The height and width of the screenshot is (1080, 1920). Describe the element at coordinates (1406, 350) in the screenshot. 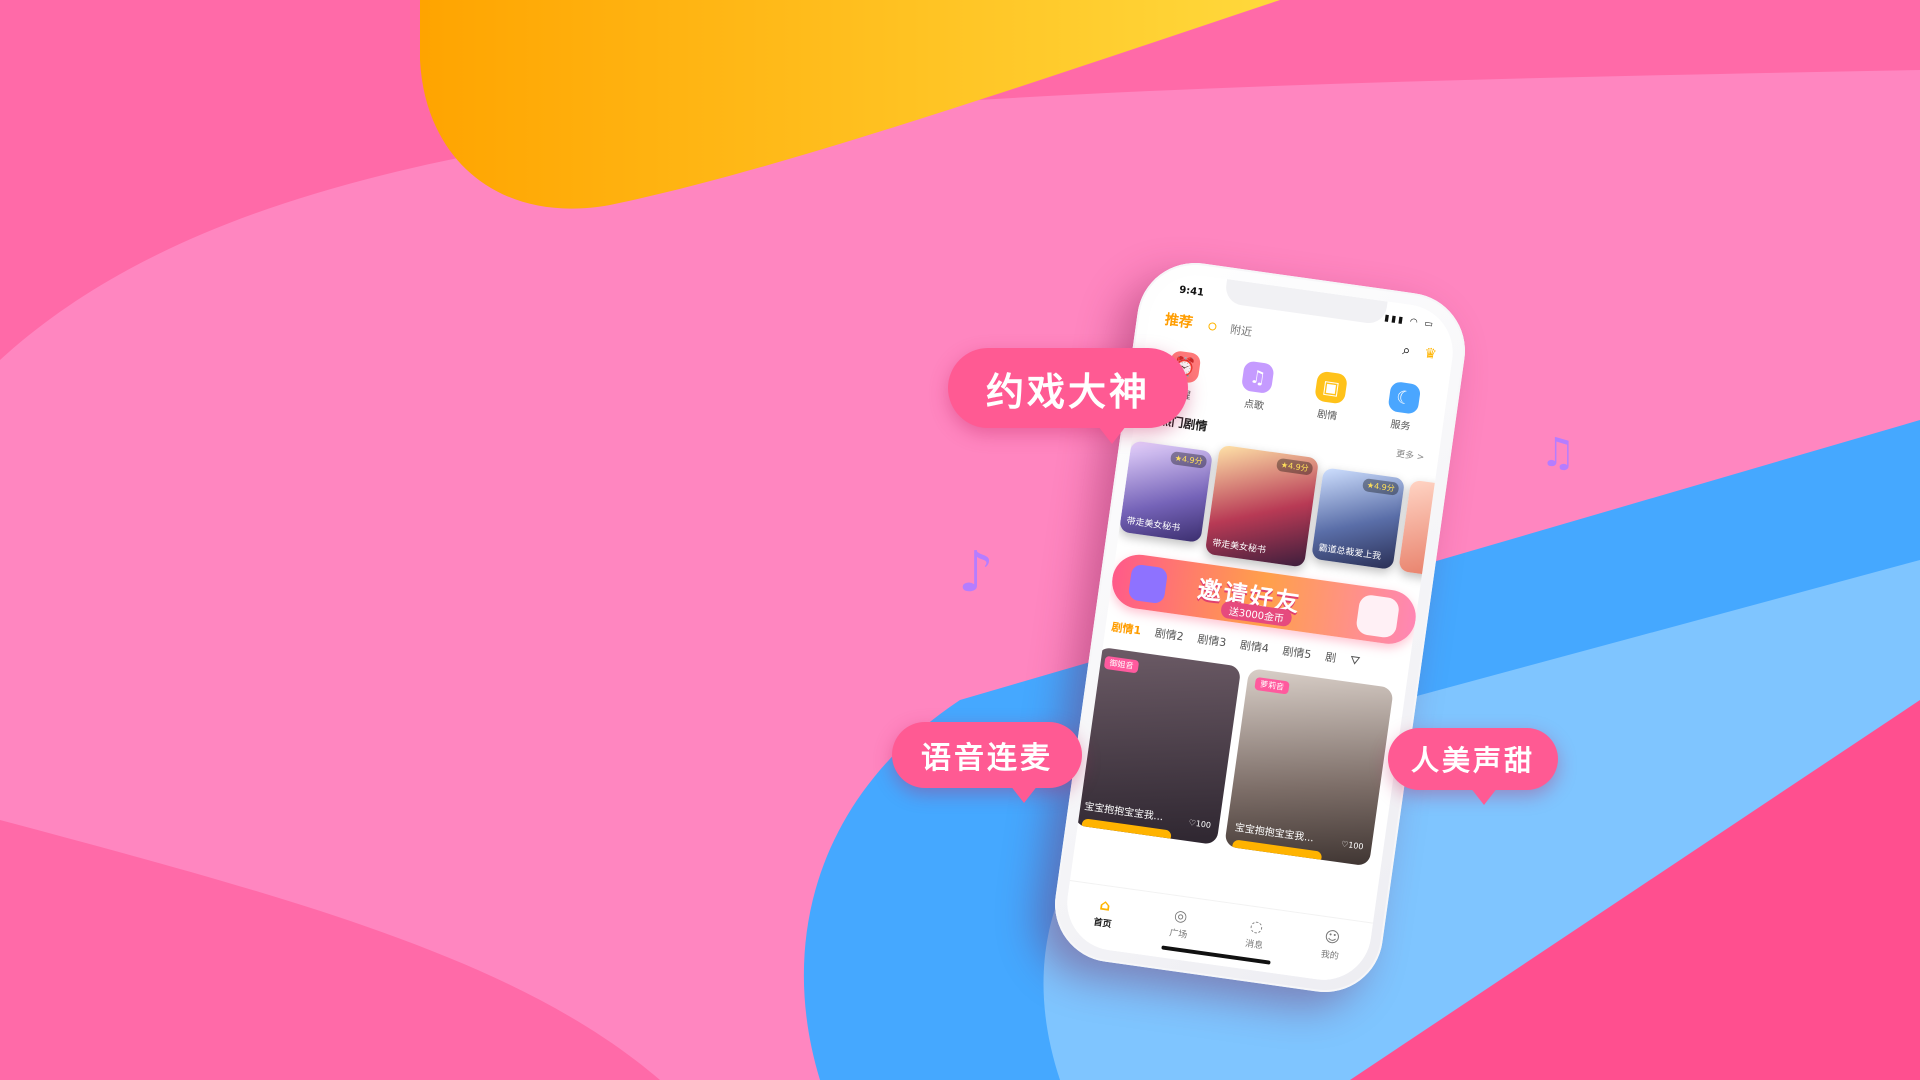

I see `search-icon: ⌕` at that location.